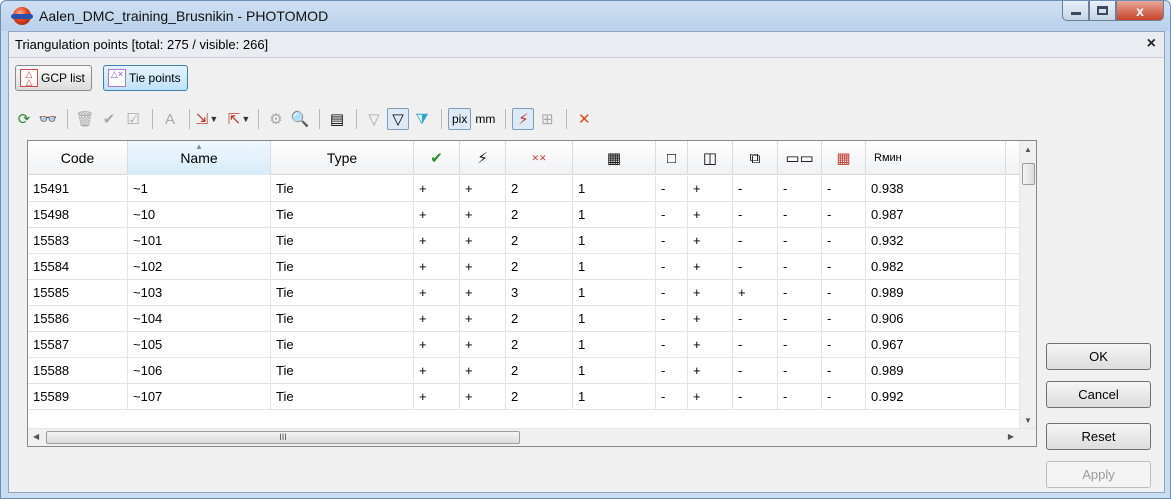 The height and width of the screenshot is (499, 1171). I want to click on table-row: 15583 ~101 Tie + +2 1- + - - -0.932, so click(523, 241).